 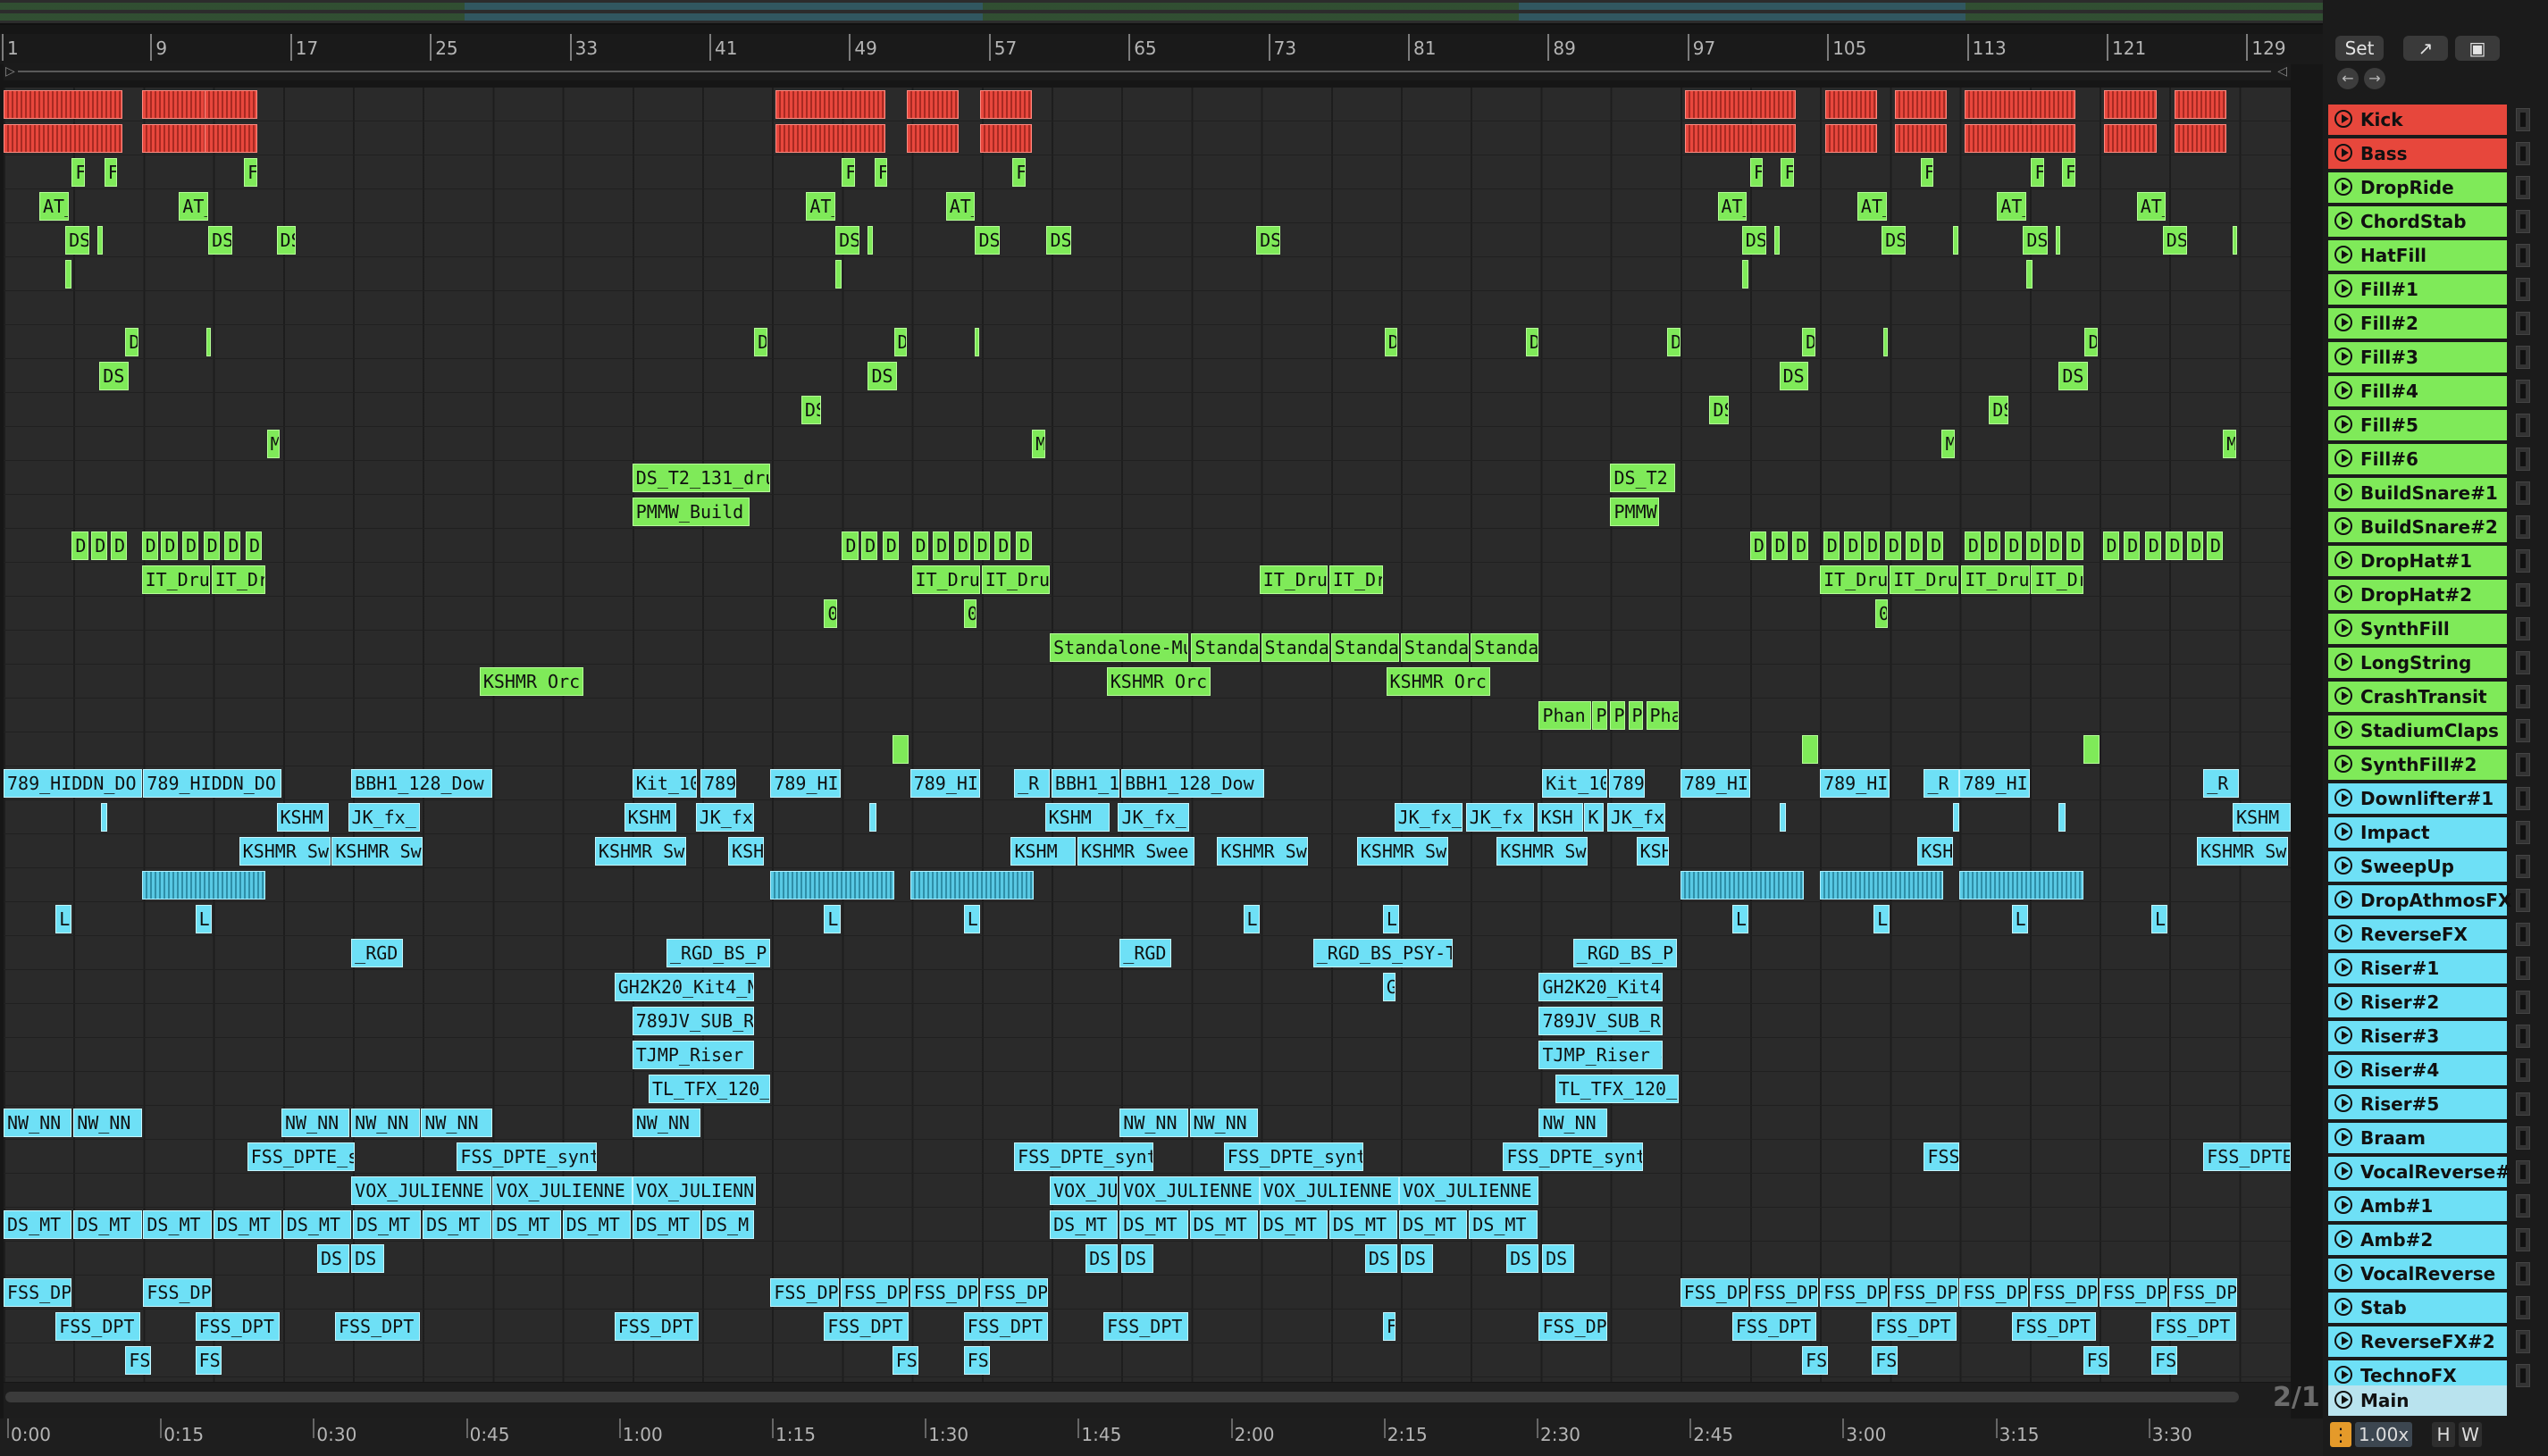 What do you see at coordinates (10, 71) in the screenshot?
I see `loop-start-marker: ▷` at bounding box center [10, 71].